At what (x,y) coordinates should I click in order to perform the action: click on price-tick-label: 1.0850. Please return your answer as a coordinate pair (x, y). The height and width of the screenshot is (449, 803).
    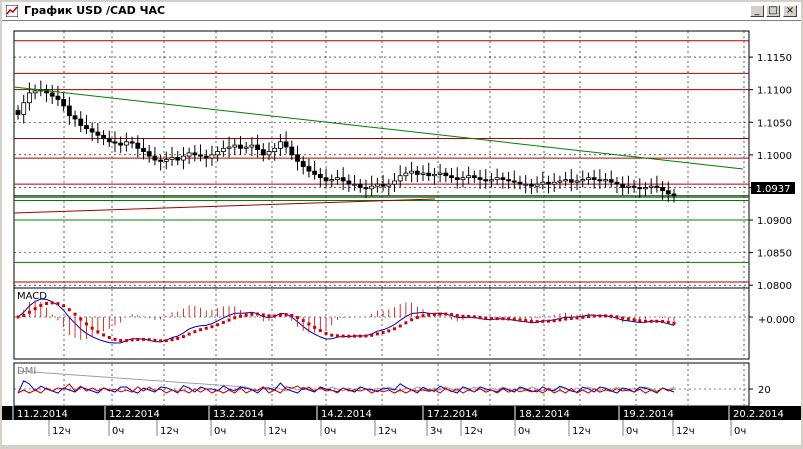
    Looking at the image, I should click on (774, 254).